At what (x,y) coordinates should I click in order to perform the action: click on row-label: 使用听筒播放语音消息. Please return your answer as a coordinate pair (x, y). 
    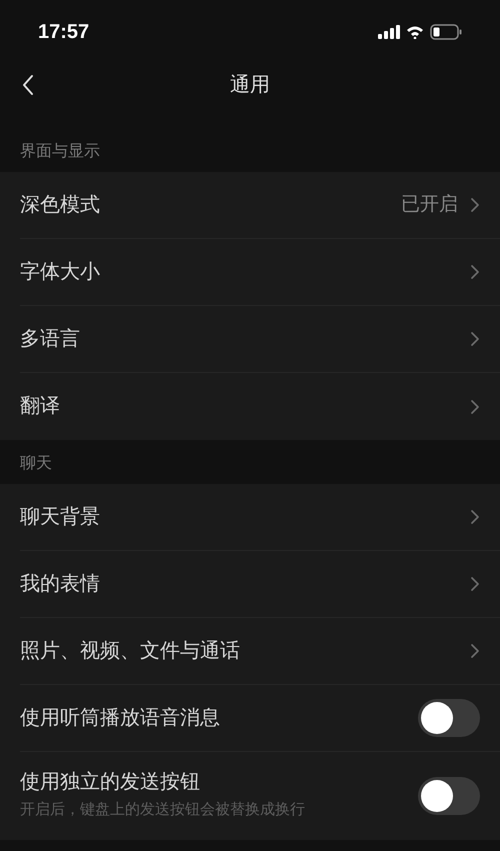
    Looking at the image, I should click on (120, 718).